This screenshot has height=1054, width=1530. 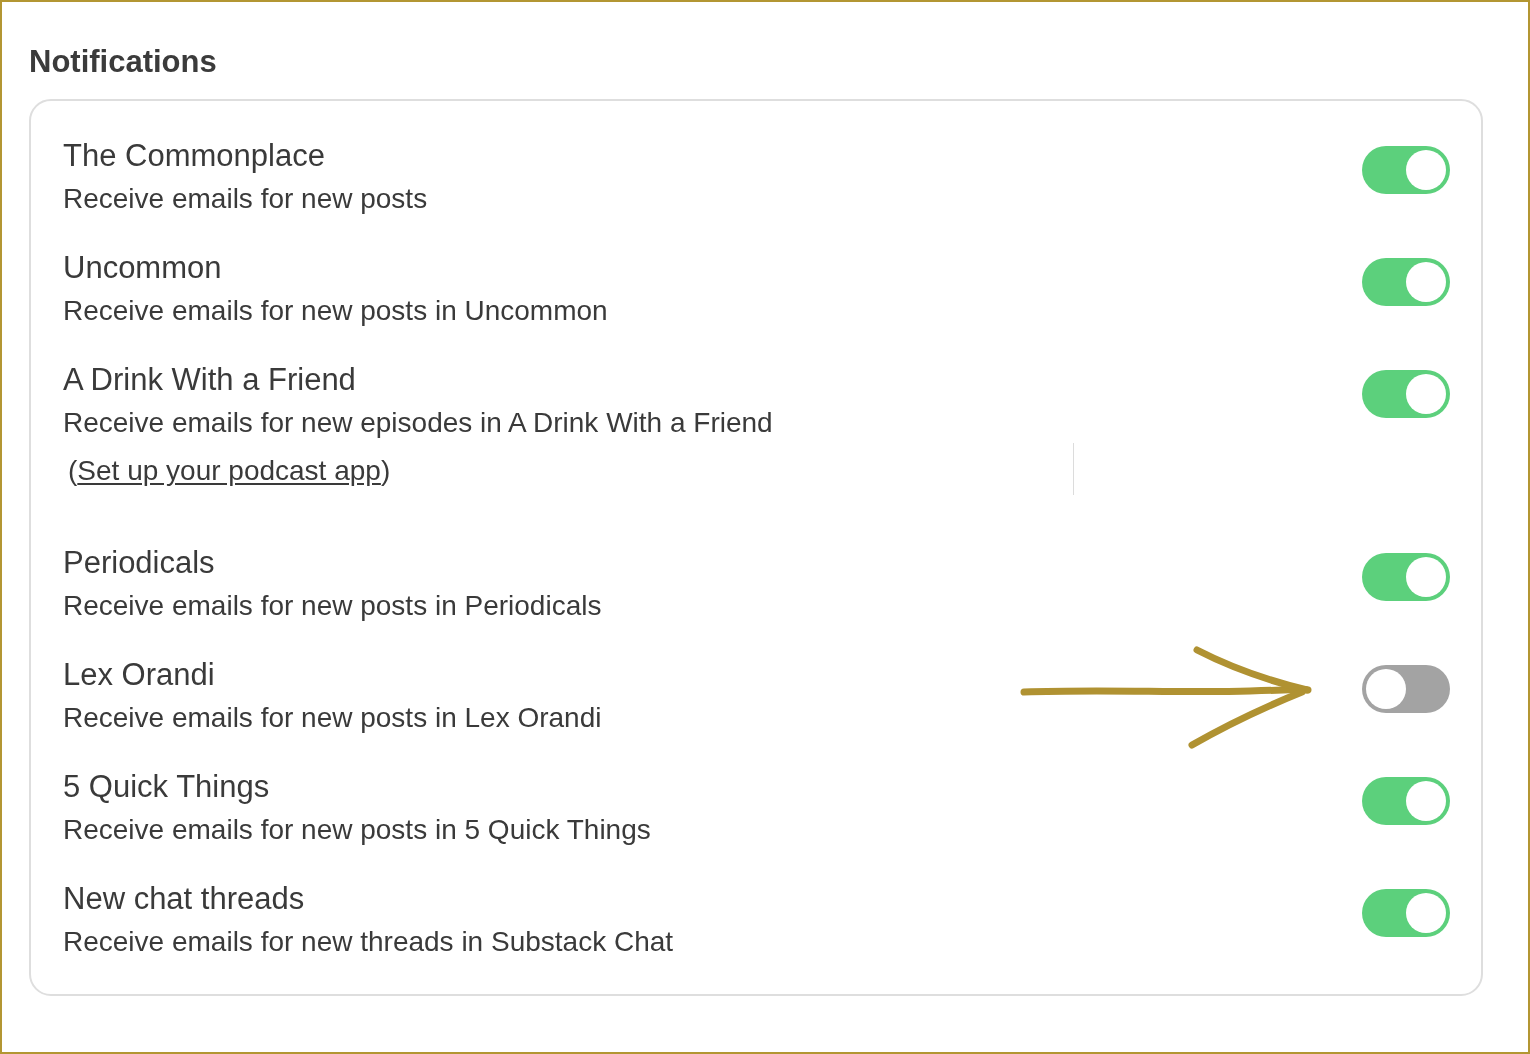 What do you see at coordinates (357, 830) in the screenshot?
I see `newsletter-description: Receive emails for new posts in 5 Quick Things` at bounding box center [357, 830].